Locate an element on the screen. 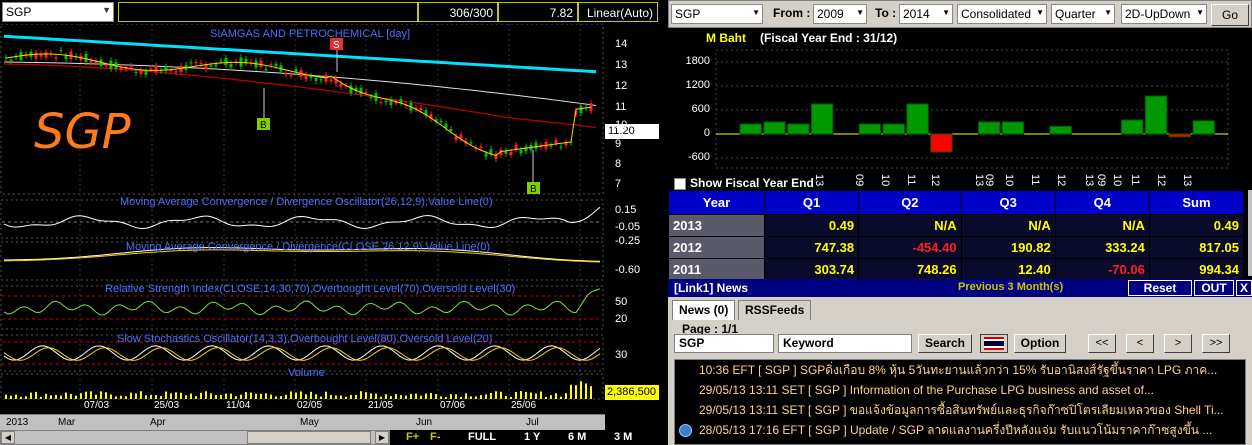 Image resolution: width=1252 pixels, height=445 pixels. news-search-button: Search is located at coordinates (945, 343).